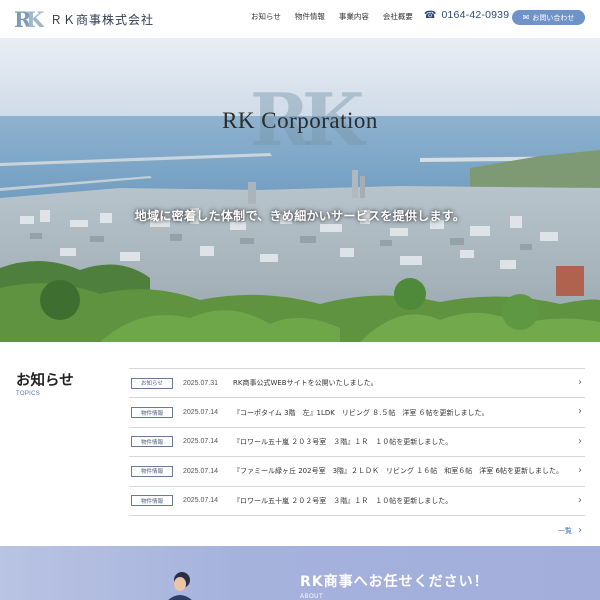  I want to click on news-date: 2025.07.31, so click(201, 383).